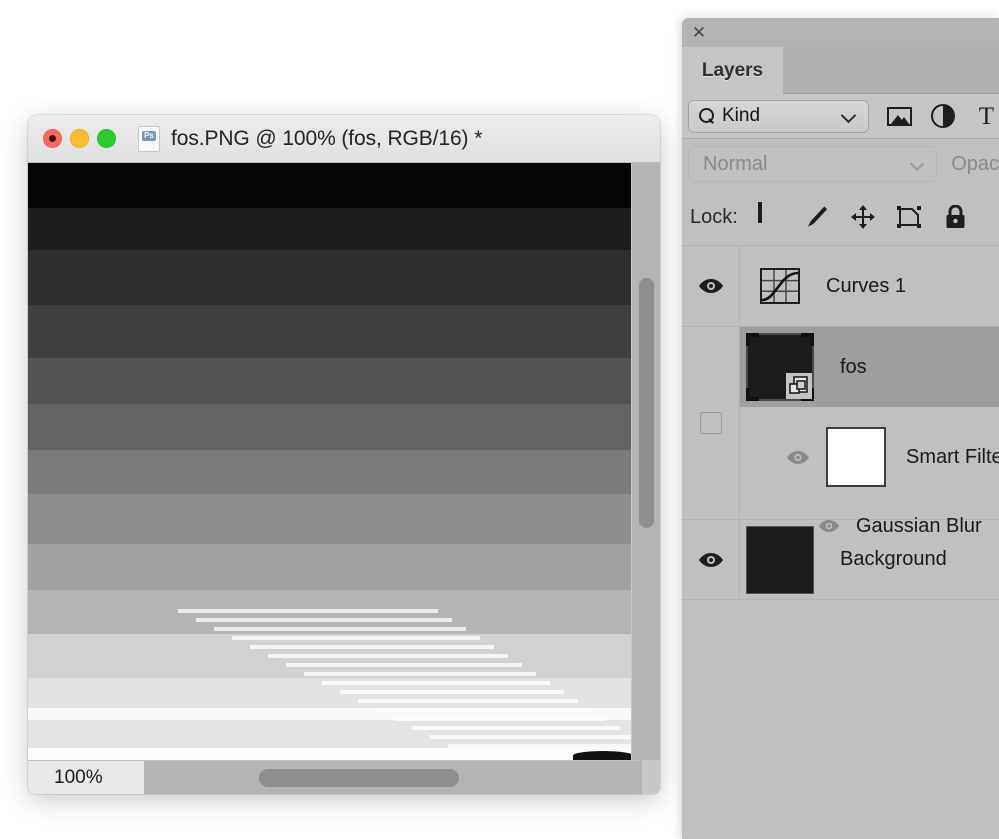  I want to click on layer-filter-kind-label: Kind, so click(741, 115).